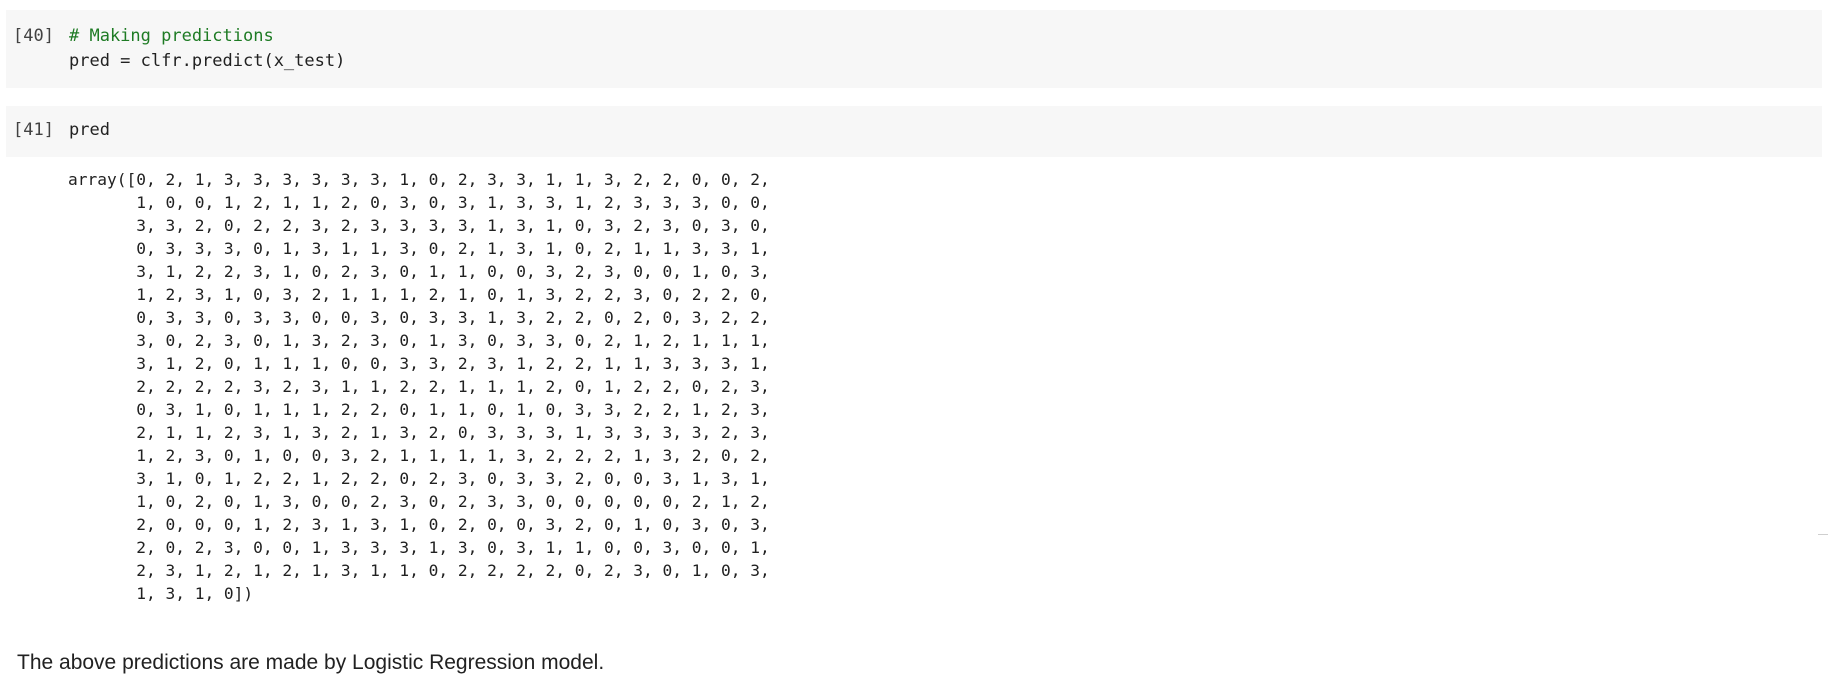  What do you see at coordinates (207, 61) in the screenshot?
I see `code-line: pred = clfr.predict(x_test)` at bounding box center [207, 61].